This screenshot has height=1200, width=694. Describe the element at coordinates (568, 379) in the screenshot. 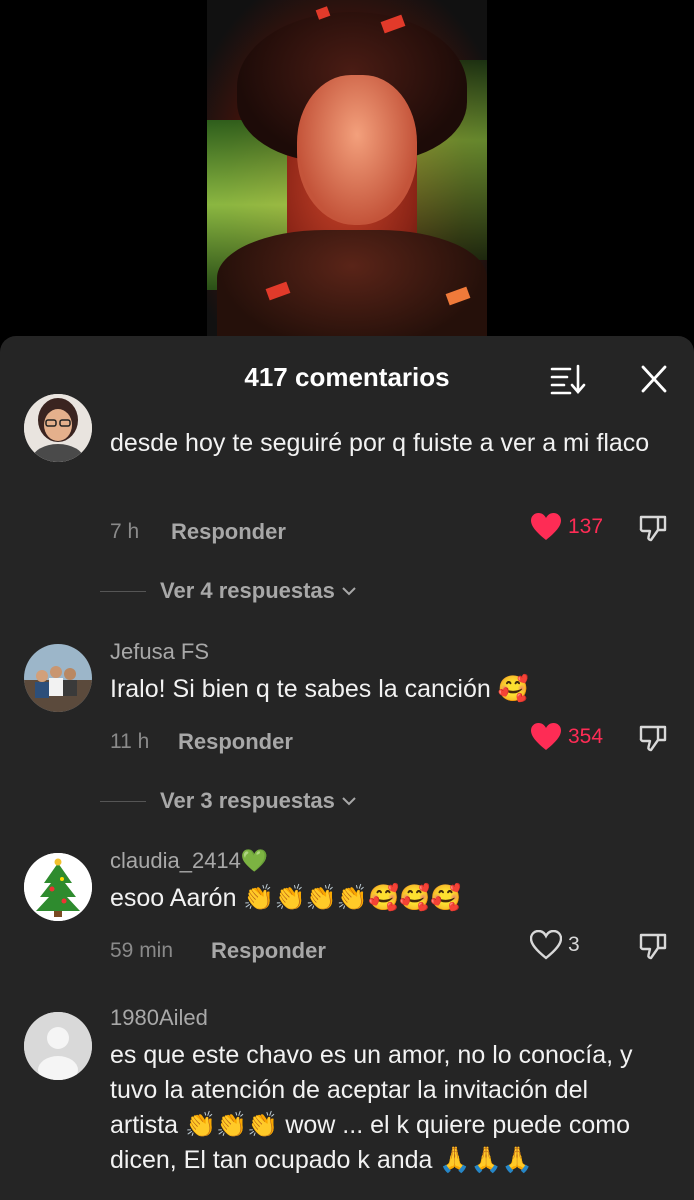

I see `sort-icon` at that location.